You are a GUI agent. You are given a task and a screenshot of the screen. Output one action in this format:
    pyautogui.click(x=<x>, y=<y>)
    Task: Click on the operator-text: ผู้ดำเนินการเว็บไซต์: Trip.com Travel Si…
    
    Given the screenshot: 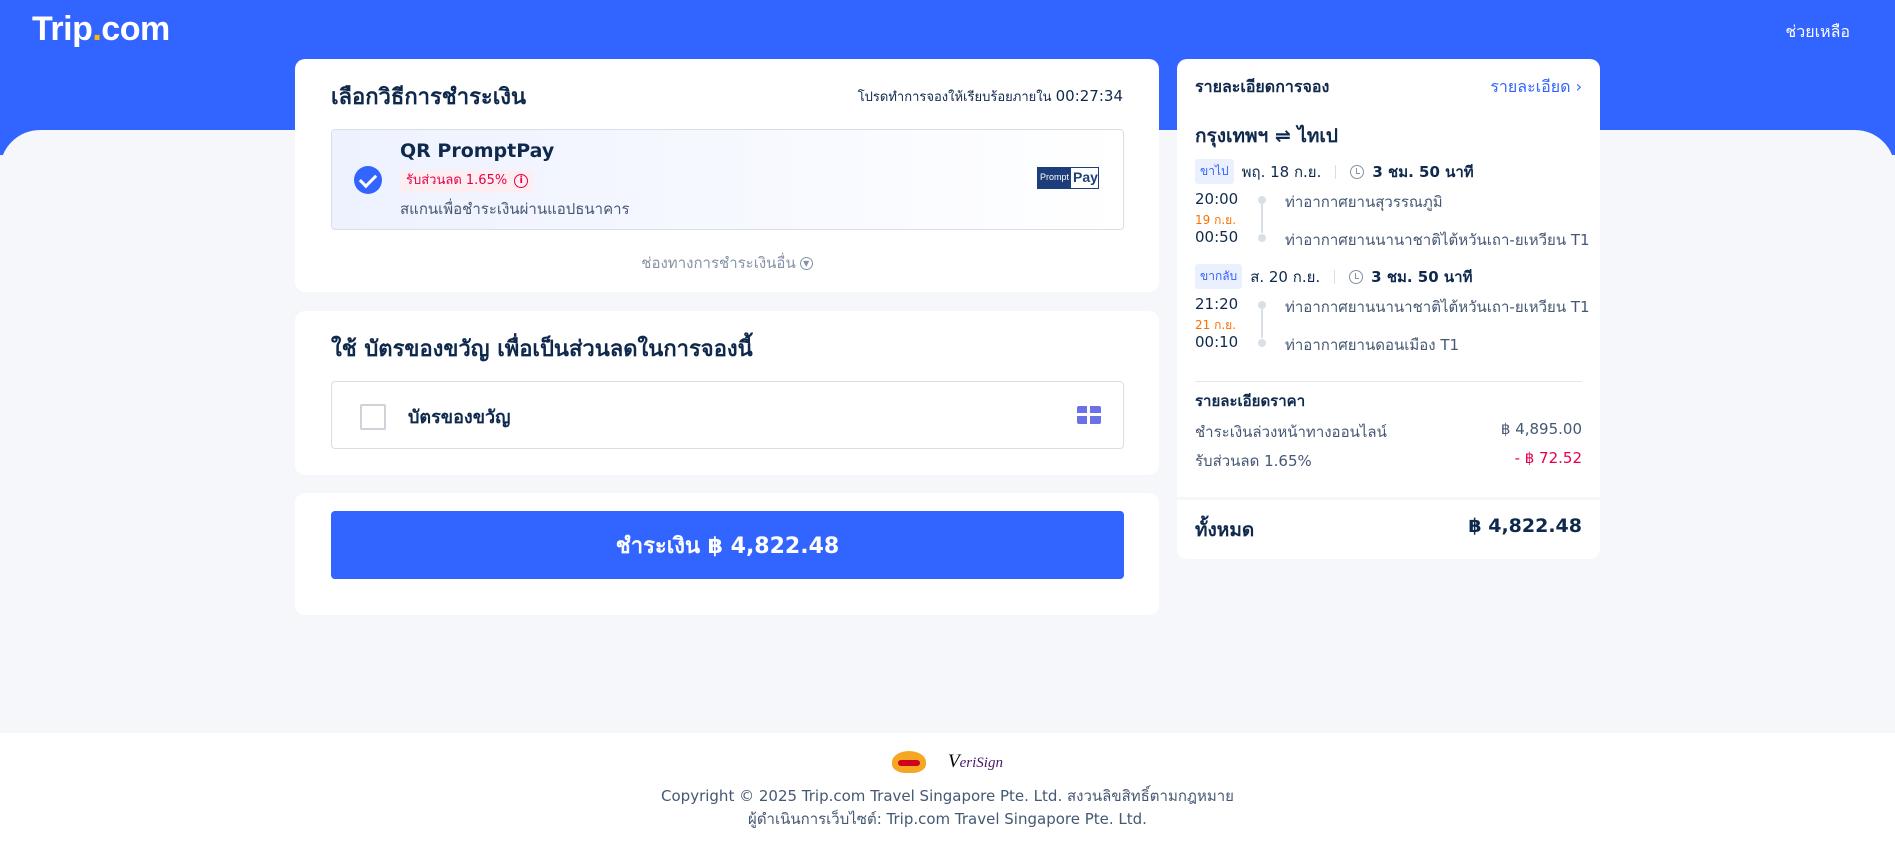 What is the action you would take?
    pyautogui.click(x=947, y=819)
    